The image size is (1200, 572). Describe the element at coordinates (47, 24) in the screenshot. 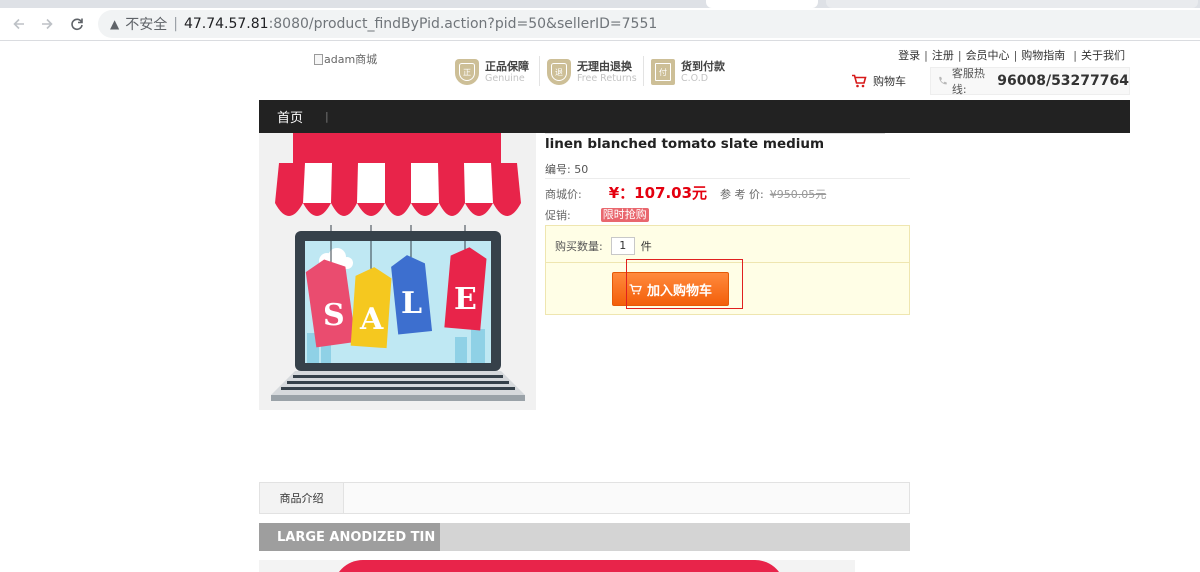

I see `forward-arrow-icon` at that location.